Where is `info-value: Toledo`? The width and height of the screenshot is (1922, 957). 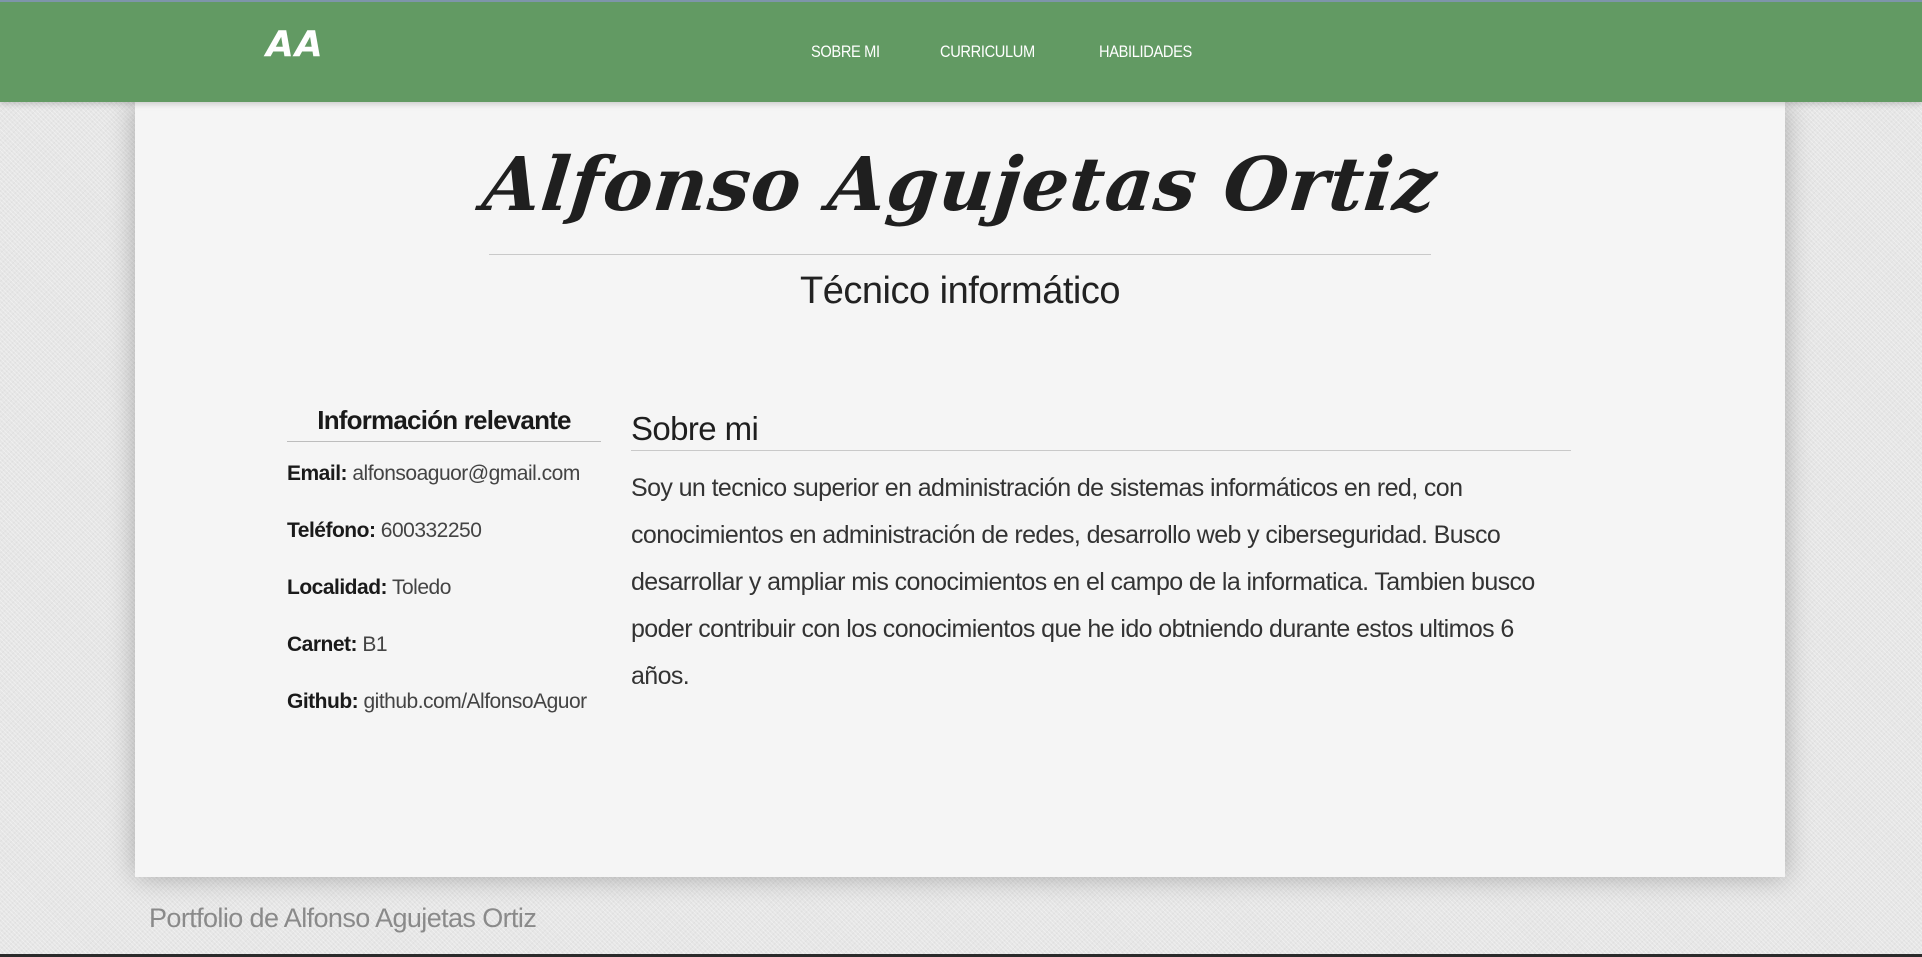
info-value: Toledo is located at coordinates (421, 587).